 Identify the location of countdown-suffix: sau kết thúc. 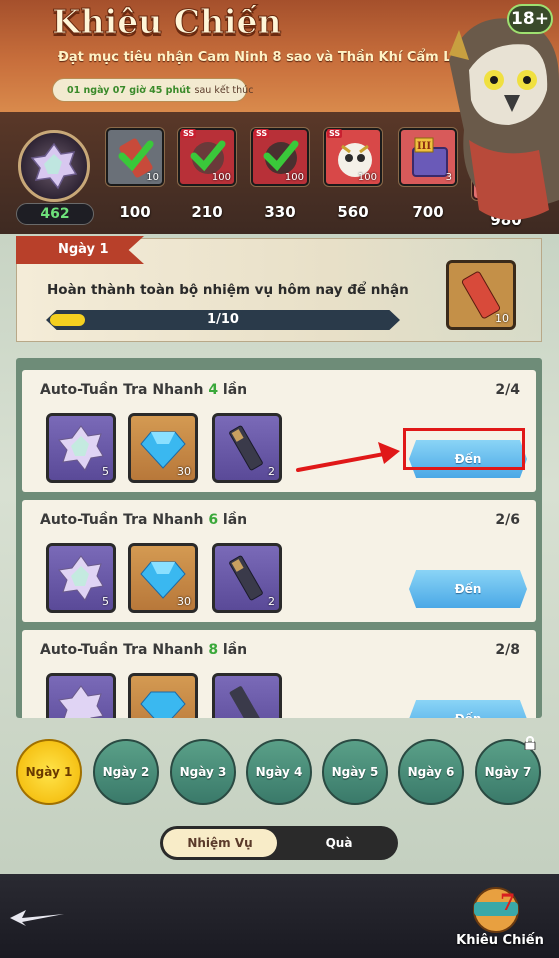
(224, 90).